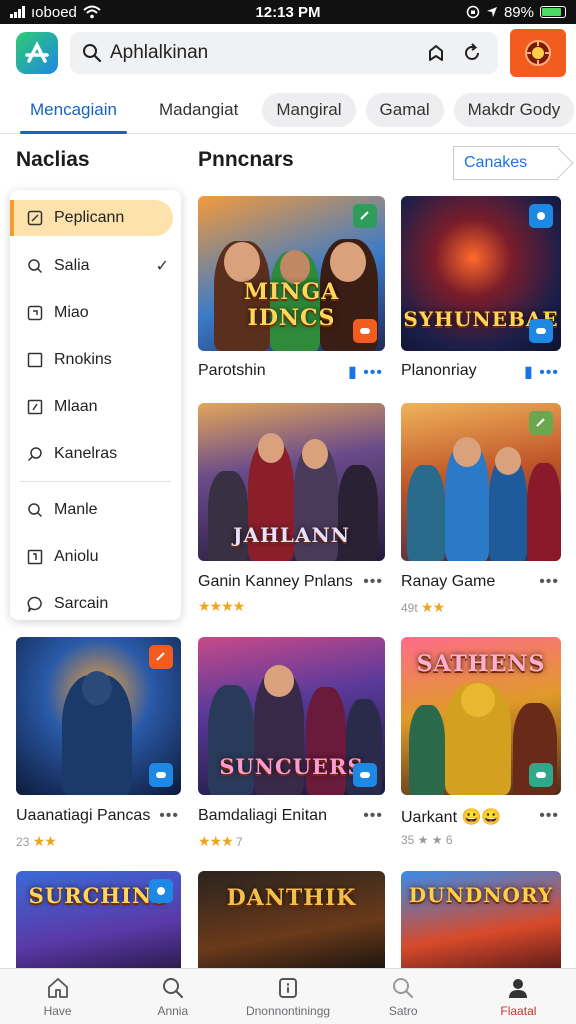  I want to click on game-thumbnail: SUNCUERS, so click(291, 716).